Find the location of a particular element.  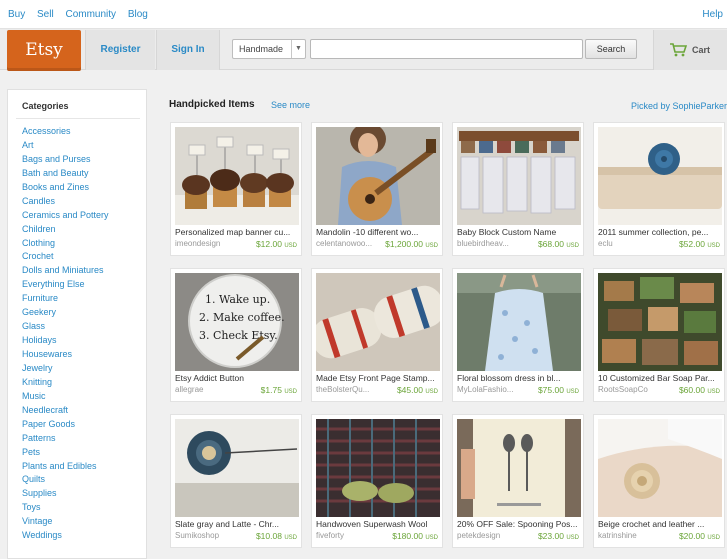

category-link: Children is located at coordinates (65, 231).